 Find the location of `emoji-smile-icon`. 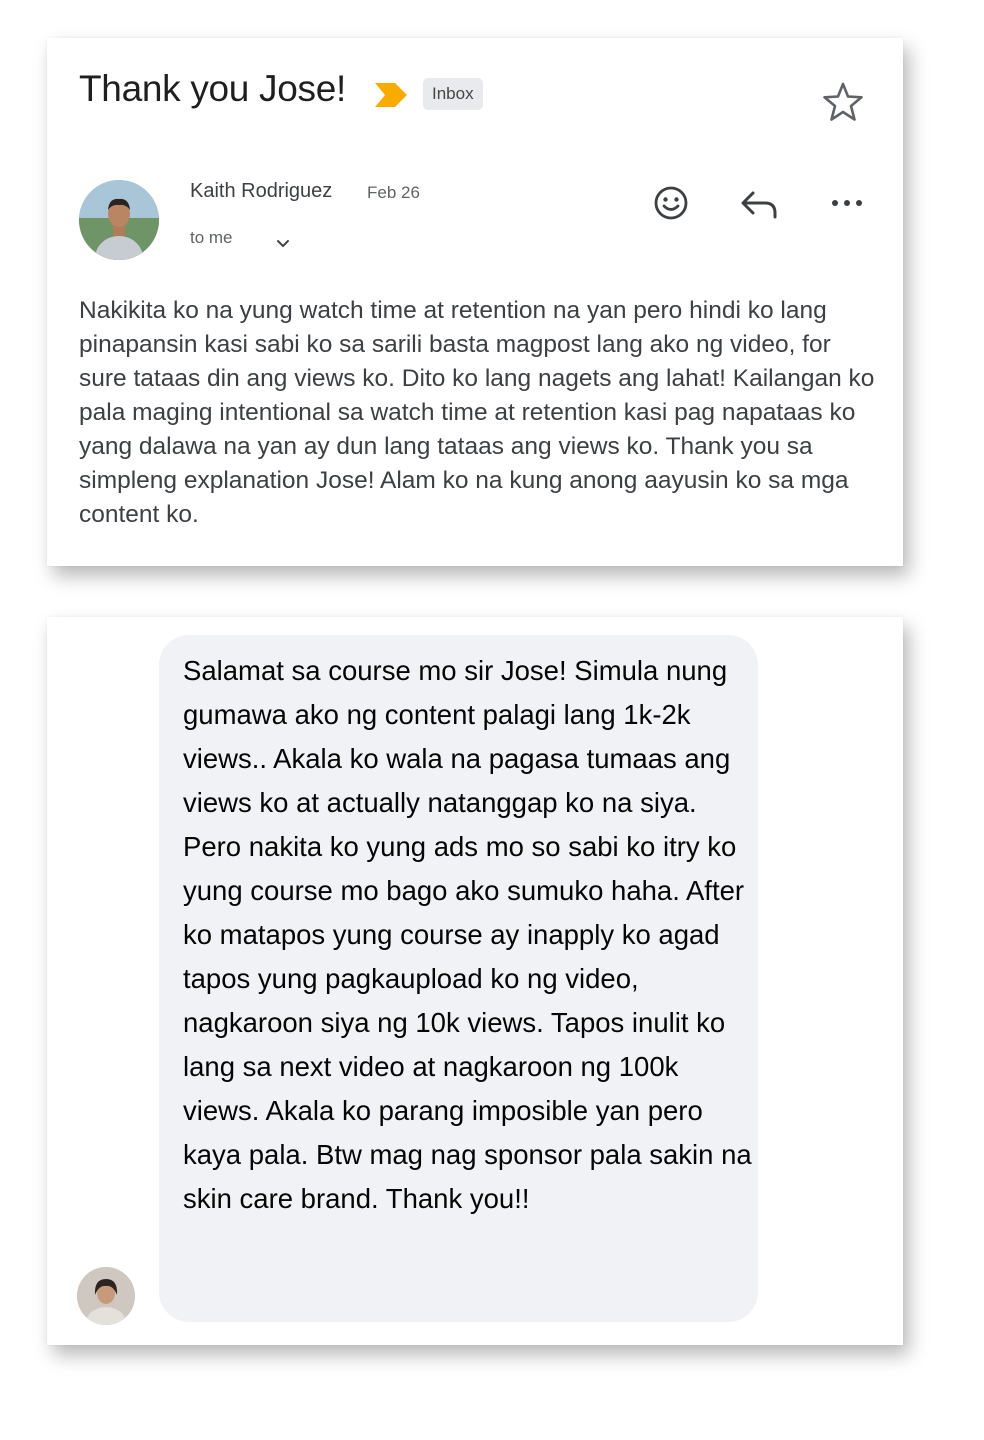

emoji-smile-icon is located at coordinates (671, 203).